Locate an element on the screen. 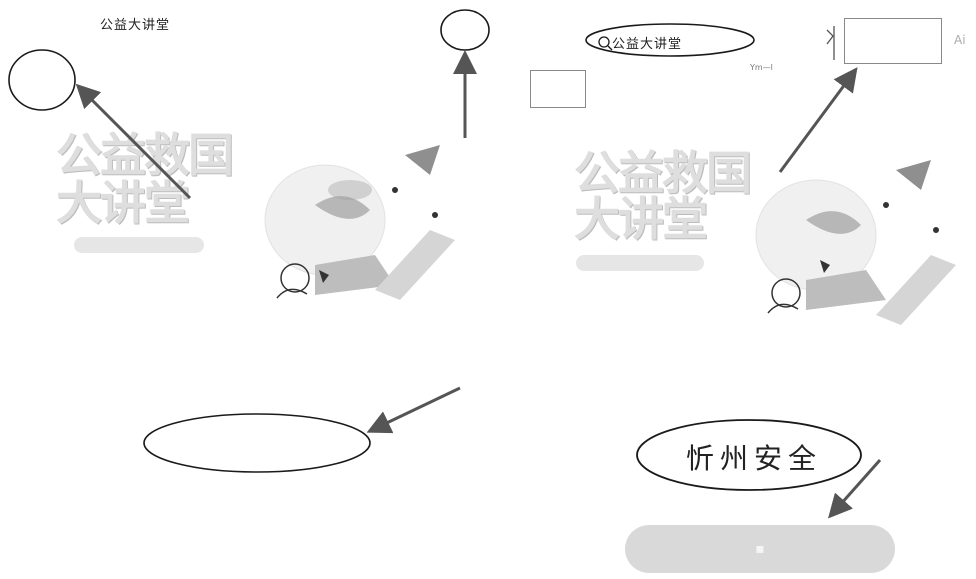  rect-placeholder-left is located at coordinates (558, 89).